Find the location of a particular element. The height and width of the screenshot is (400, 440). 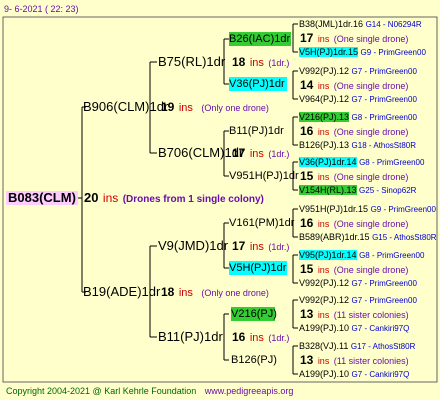

gen2-num-3: 16 is located at coordinates (239, 337).